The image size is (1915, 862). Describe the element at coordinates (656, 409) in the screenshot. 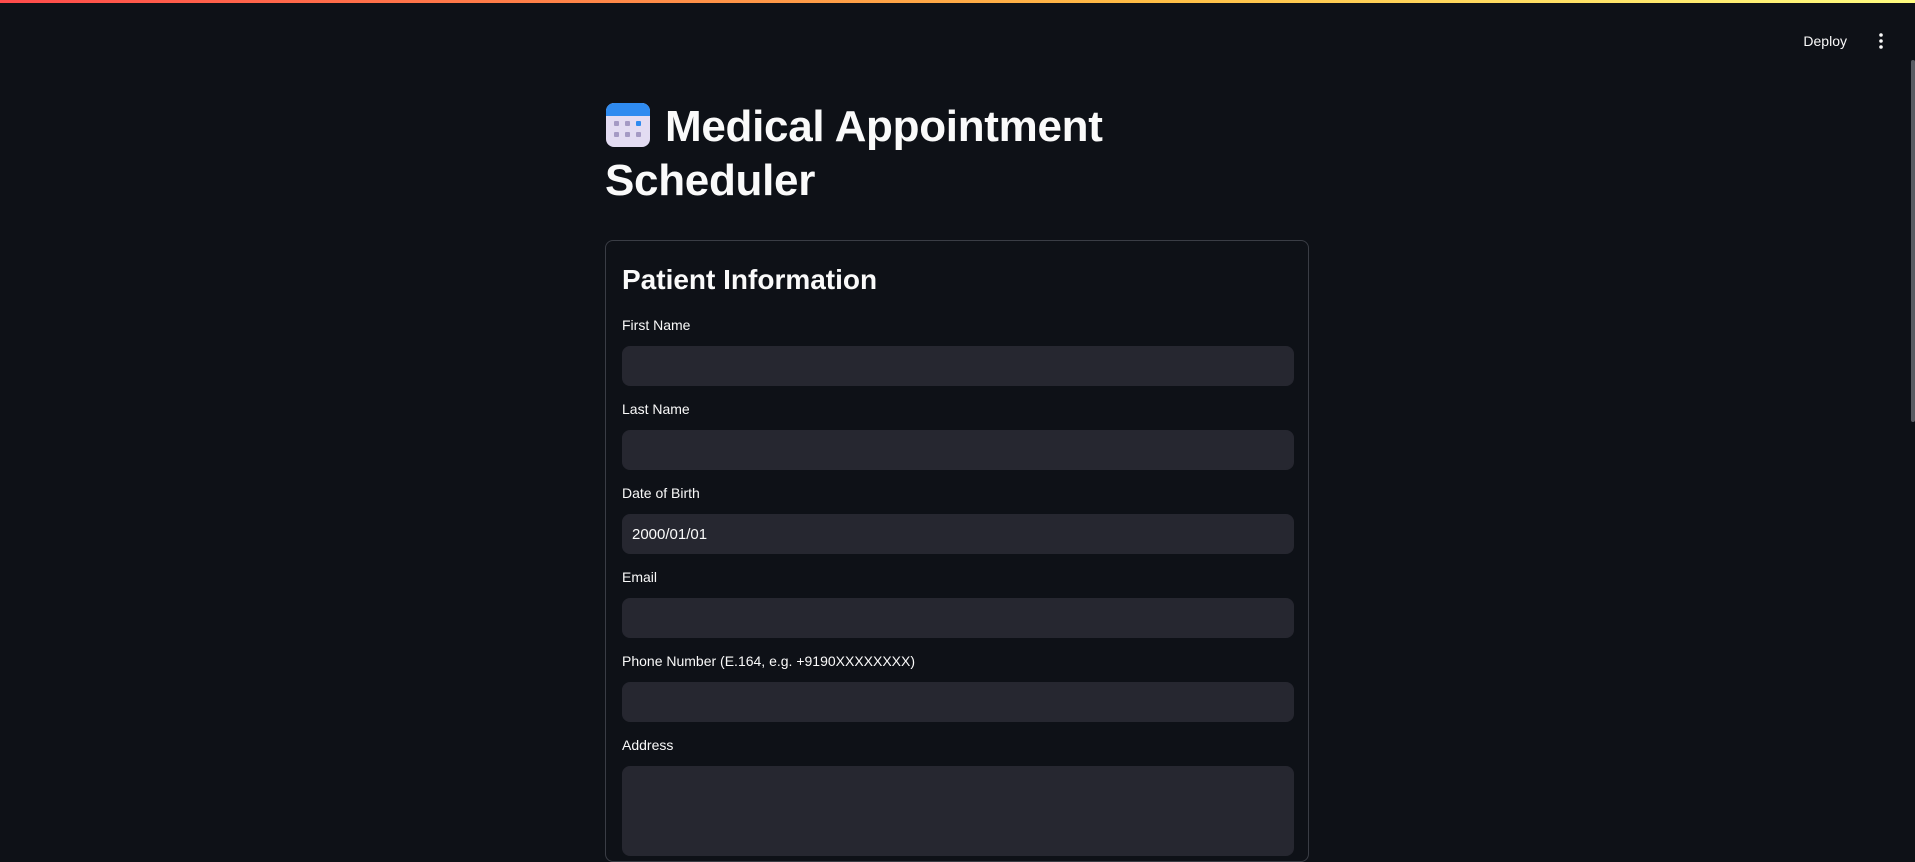

I see `last-name-label: Last Name` at that location.